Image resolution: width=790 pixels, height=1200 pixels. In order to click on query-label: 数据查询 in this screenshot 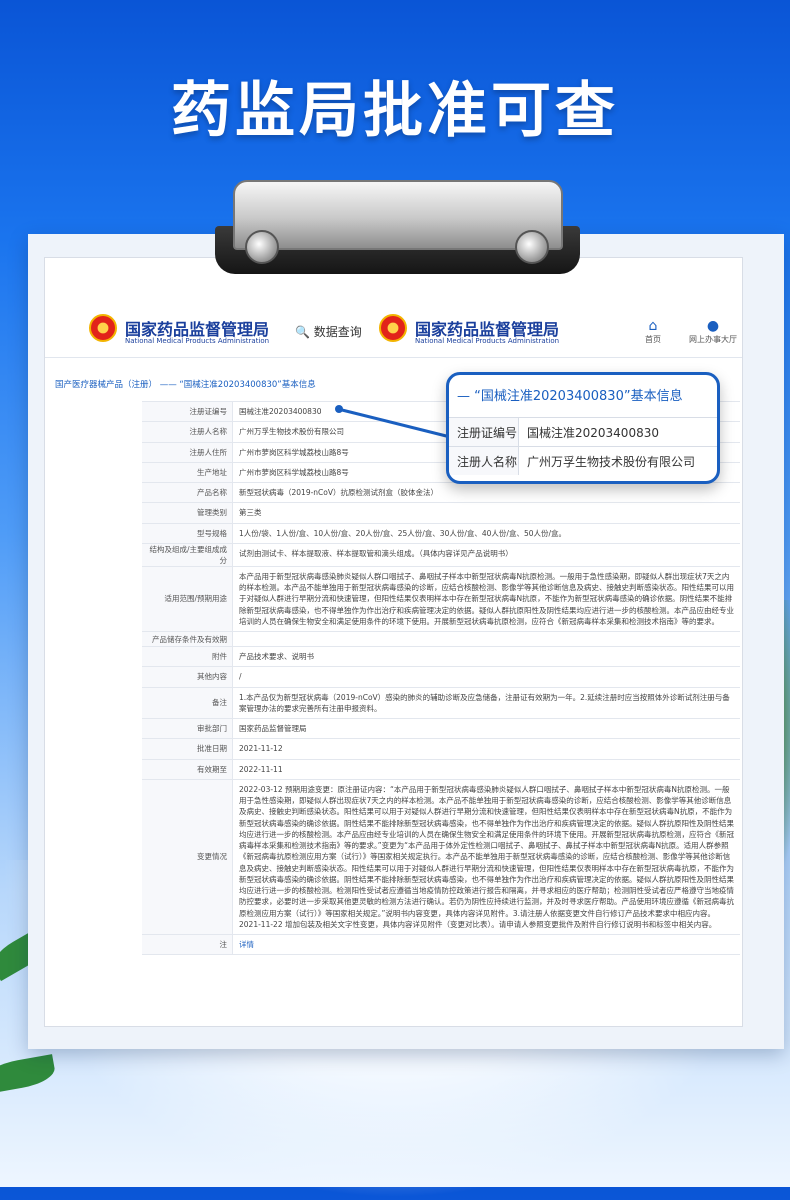, I will do `click(337, 332)`.